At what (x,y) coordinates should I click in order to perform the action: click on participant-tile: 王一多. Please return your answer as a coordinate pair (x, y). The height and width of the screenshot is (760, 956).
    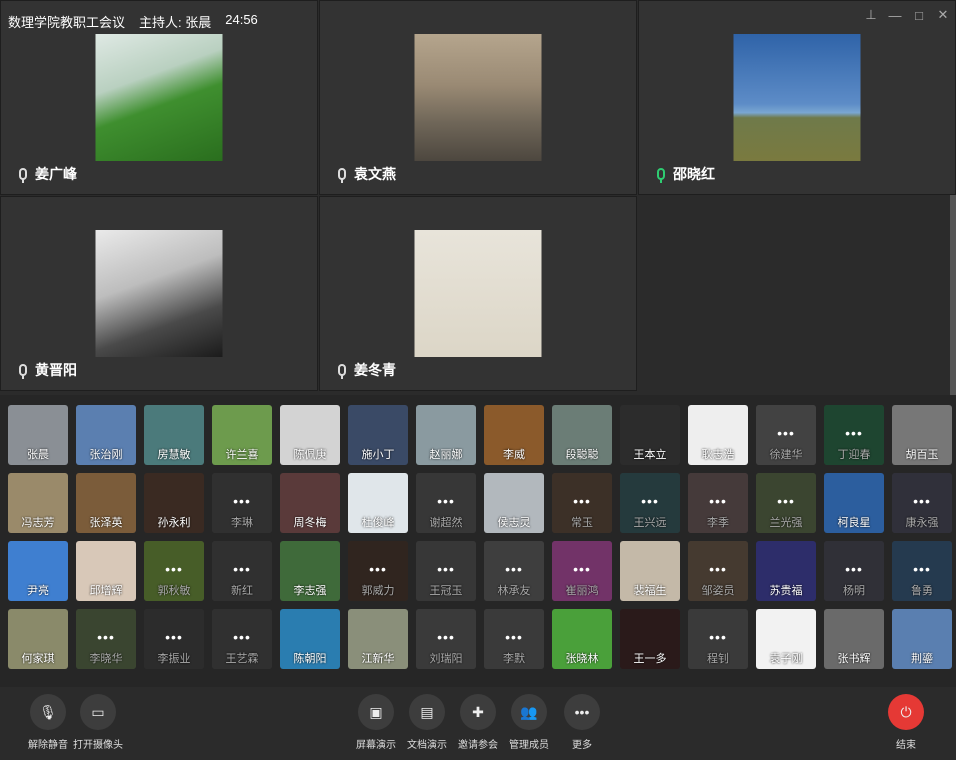
    Looking at the image, I should click on (650, 639).